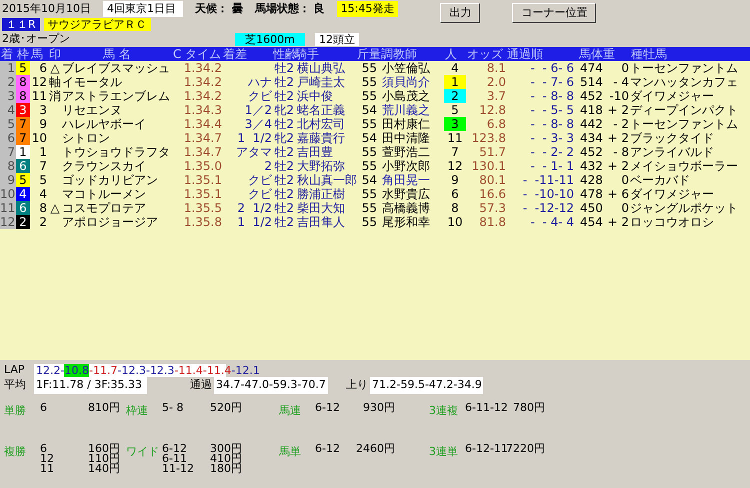  I want to click on frame-cell: 8, so click(23, 96).